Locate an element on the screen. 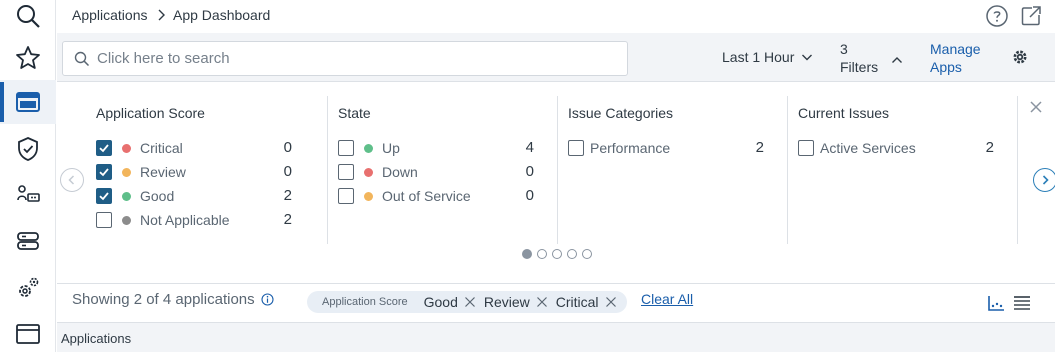  rail-search is located at coordinates (28, 19).